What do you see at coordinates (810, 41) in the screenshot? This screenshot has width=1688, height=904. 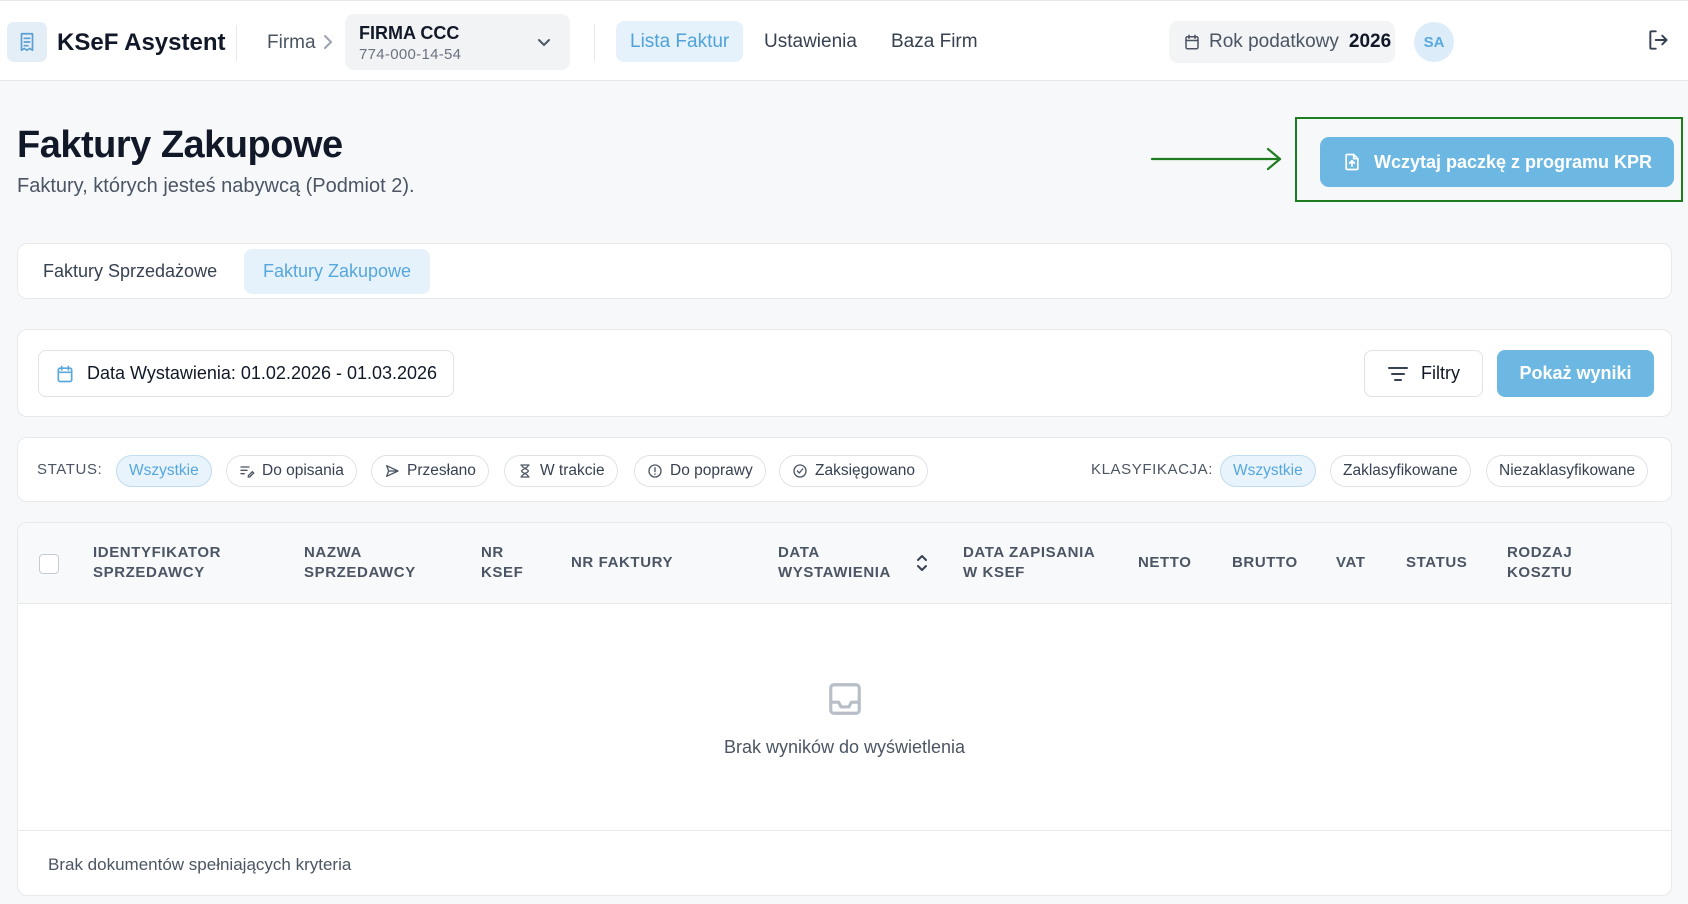 I see `nav-ustawienia: Ustawienia` at bounding box center [810, 41].